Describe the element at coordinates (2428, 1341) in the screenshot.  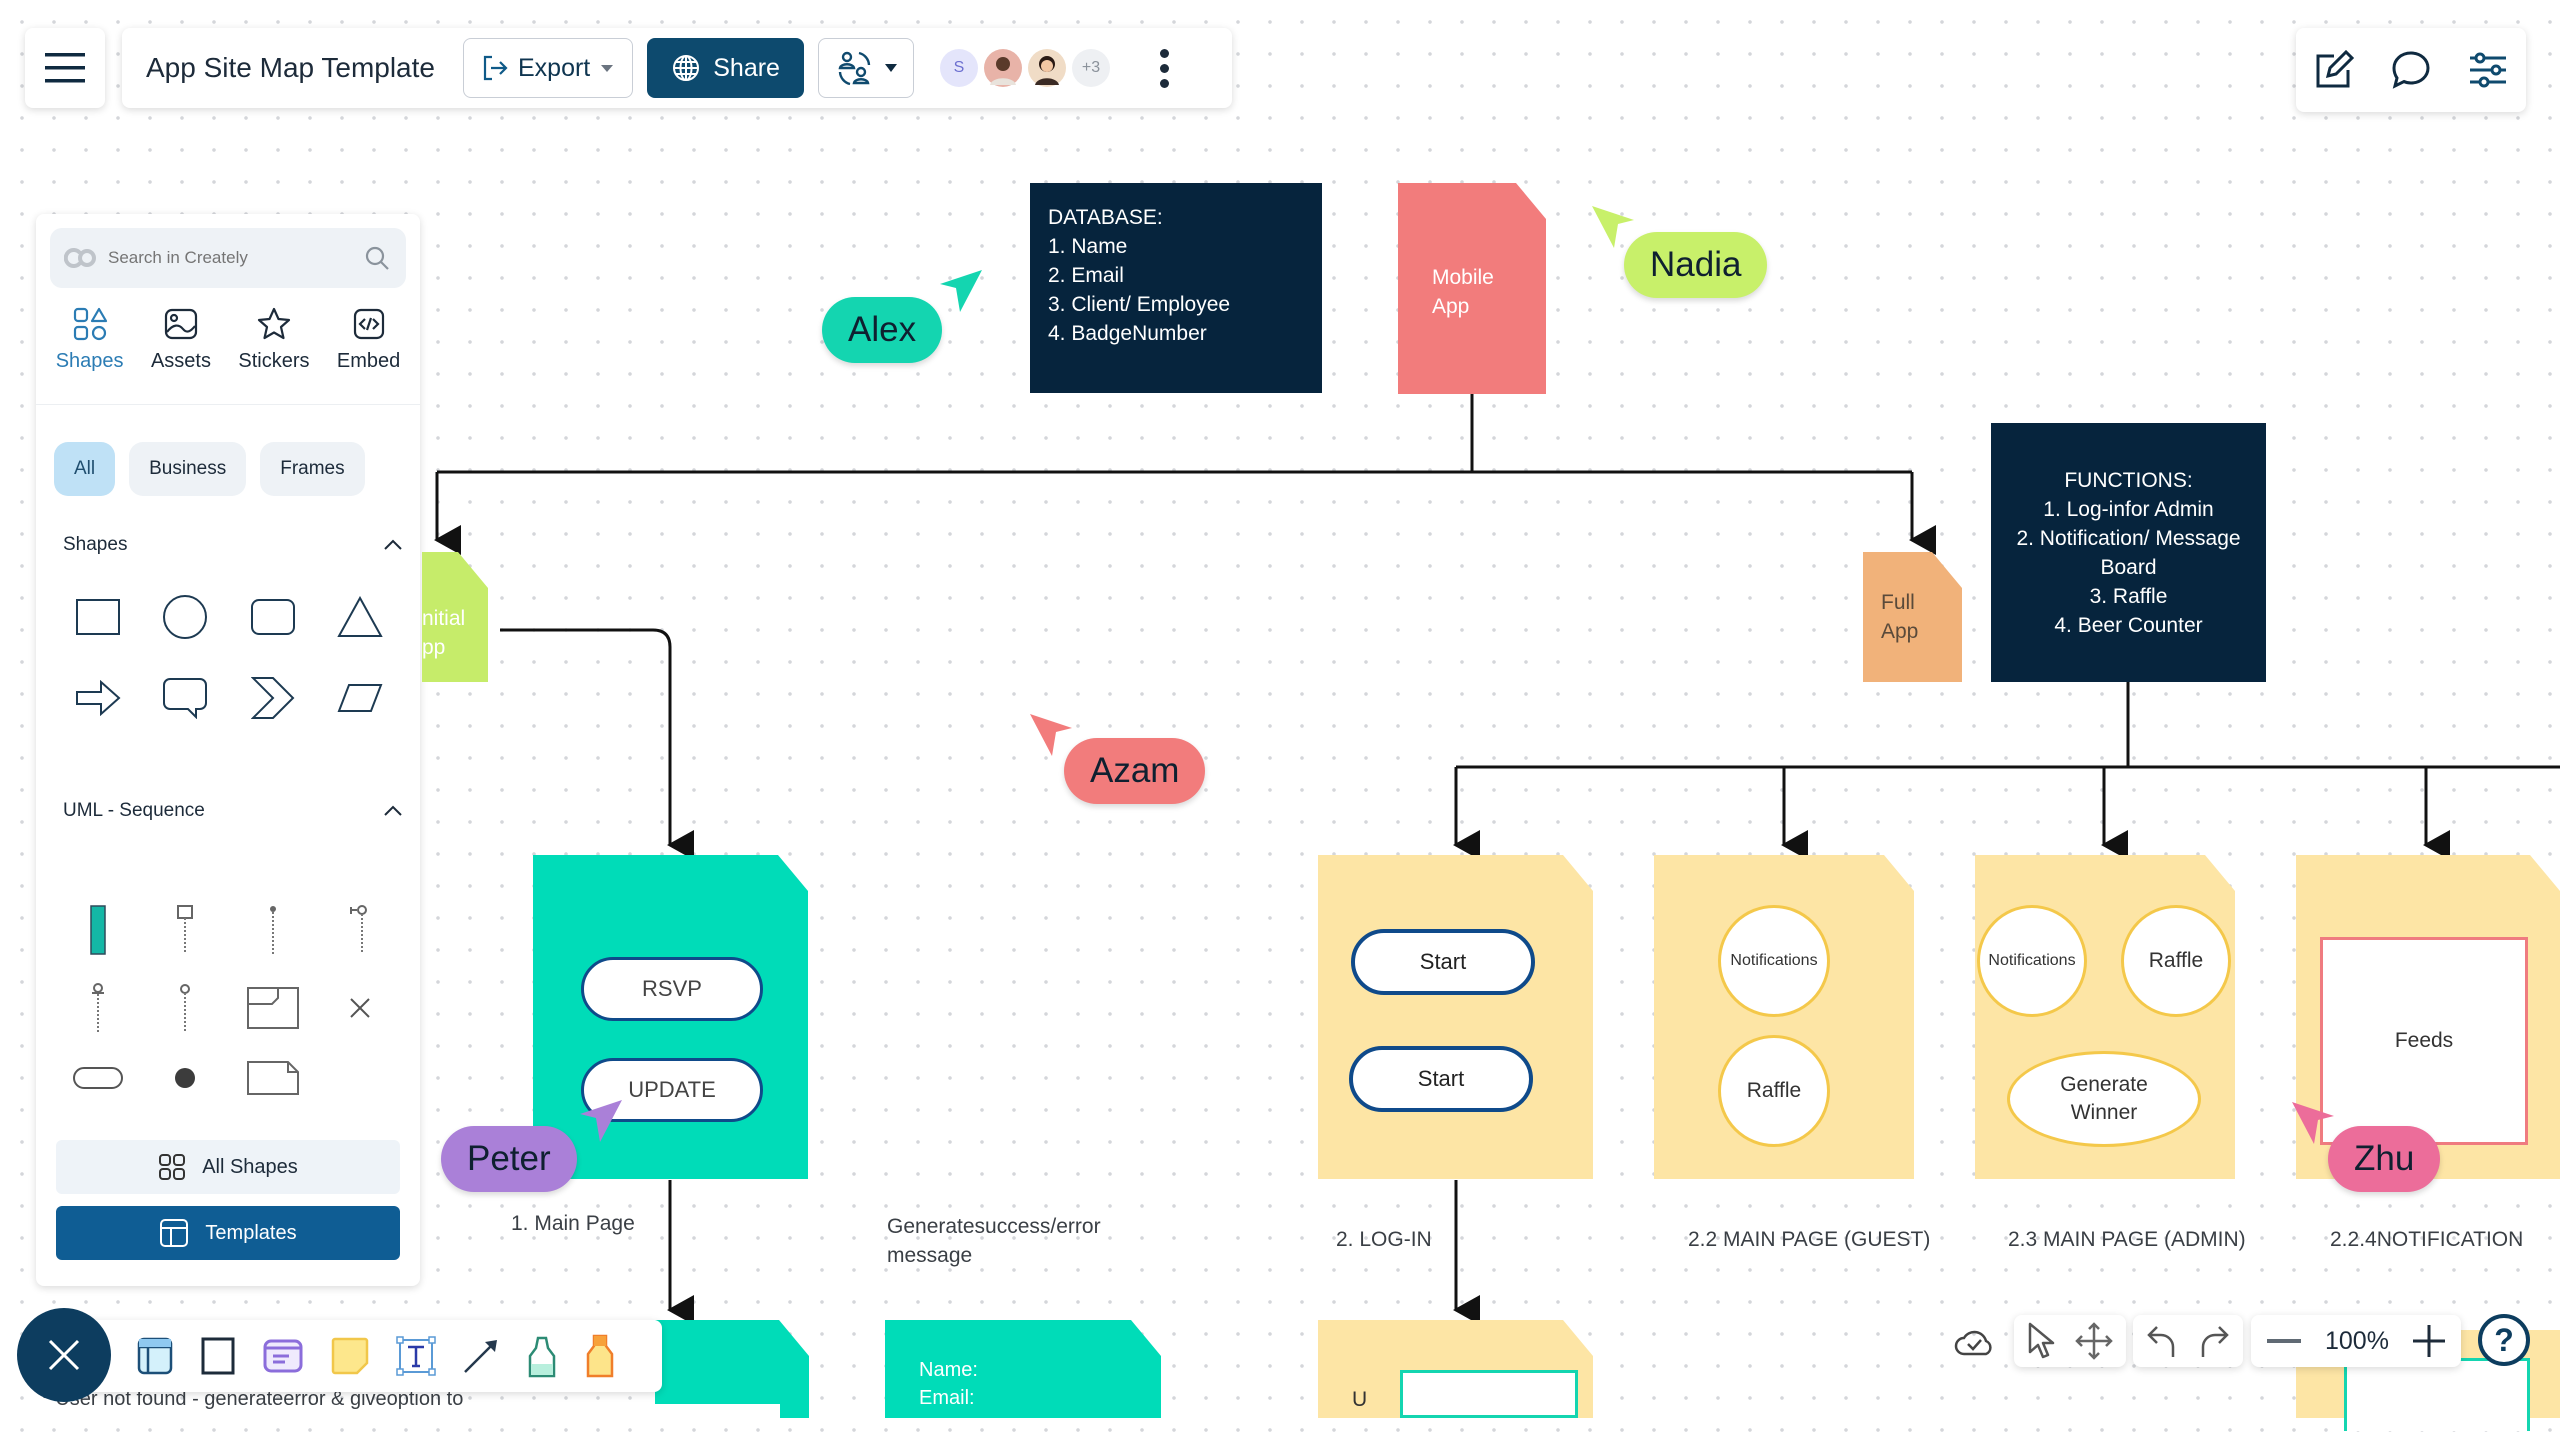
I see `zoom-in-icon` at that location.